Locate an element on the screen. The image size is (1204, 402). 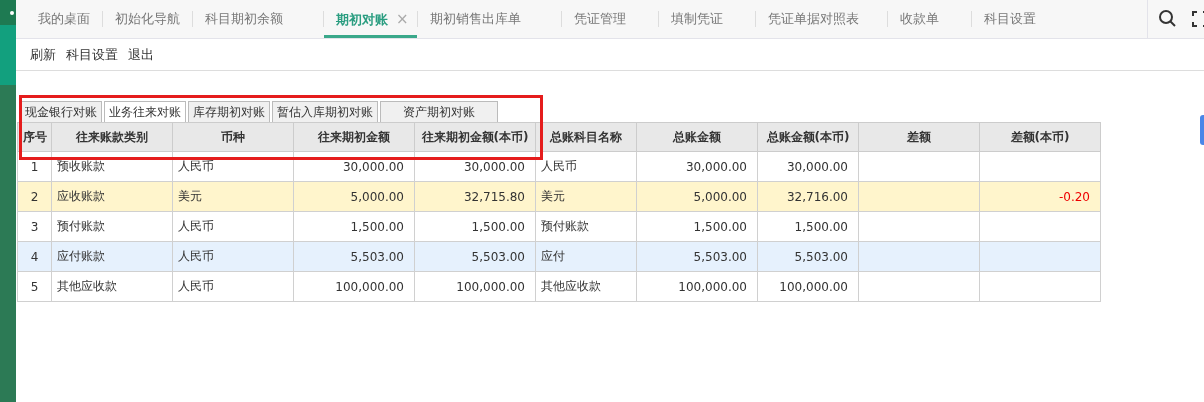
scroll-handle is located at coordinates (1202, 130).